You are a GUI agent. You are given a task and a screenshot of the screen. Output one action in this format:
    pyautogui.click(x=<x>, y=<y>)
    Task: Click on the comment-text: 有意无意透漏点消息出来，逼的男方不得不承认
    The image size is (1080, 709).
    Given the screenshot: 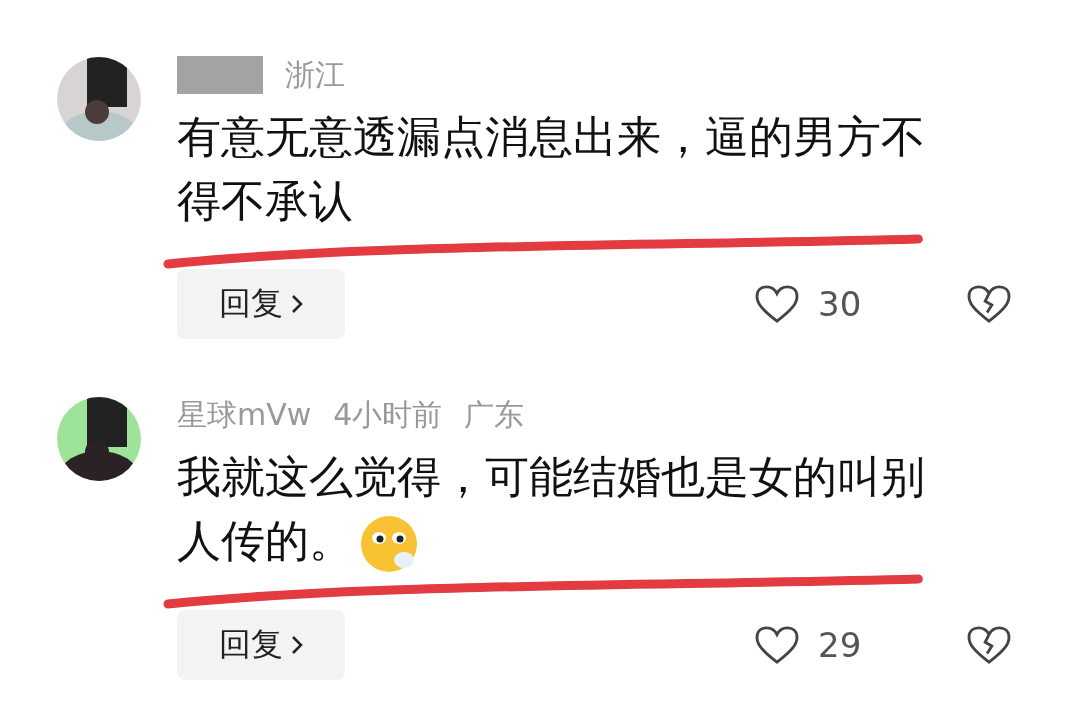 What is the action you would take?
    pyautogui.click(x=551, y=168)
    